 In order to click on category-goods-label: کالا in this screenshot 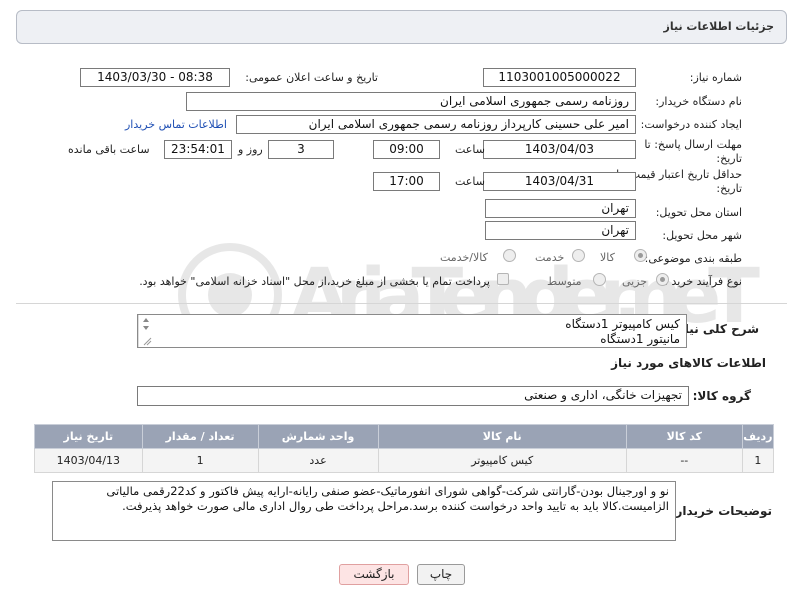, I will do `click(607, 257)`.